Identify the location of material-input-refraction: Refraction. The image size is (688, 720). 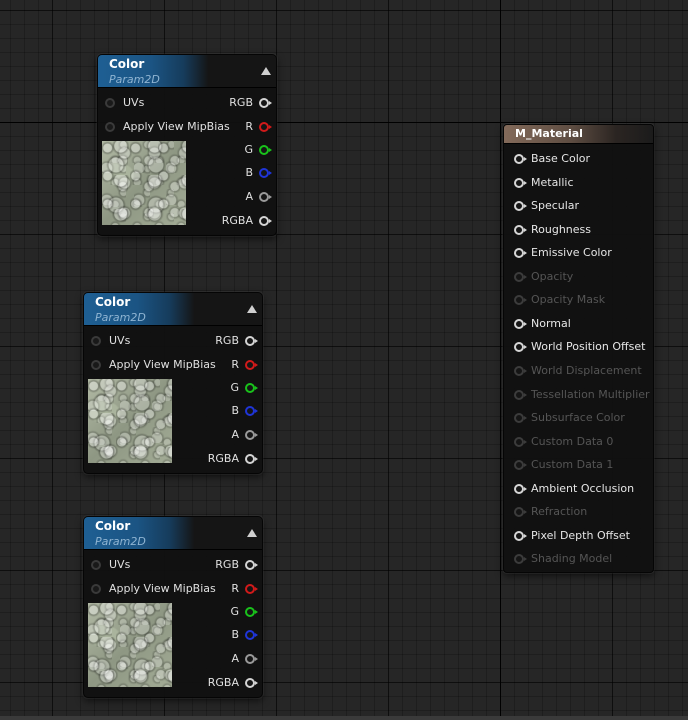
(550, 512).